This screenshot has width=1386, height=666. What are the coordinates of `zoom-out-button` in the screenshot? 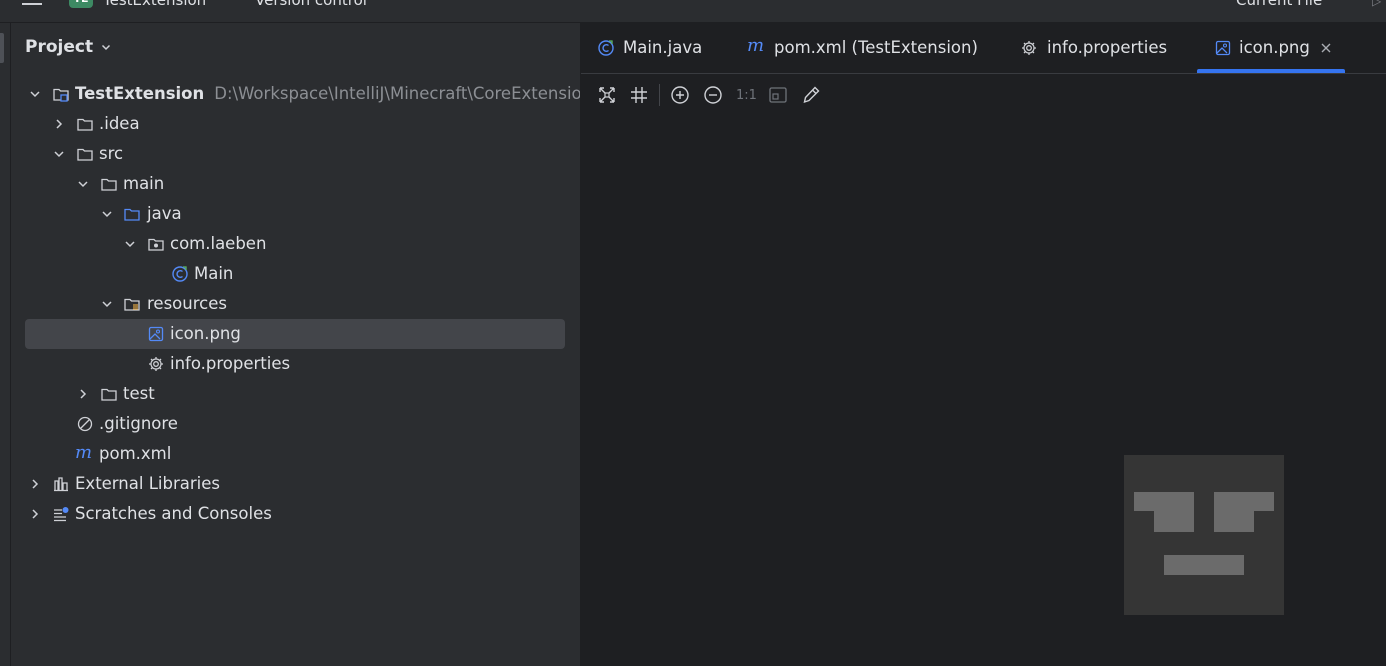 It's located at (713, 95).